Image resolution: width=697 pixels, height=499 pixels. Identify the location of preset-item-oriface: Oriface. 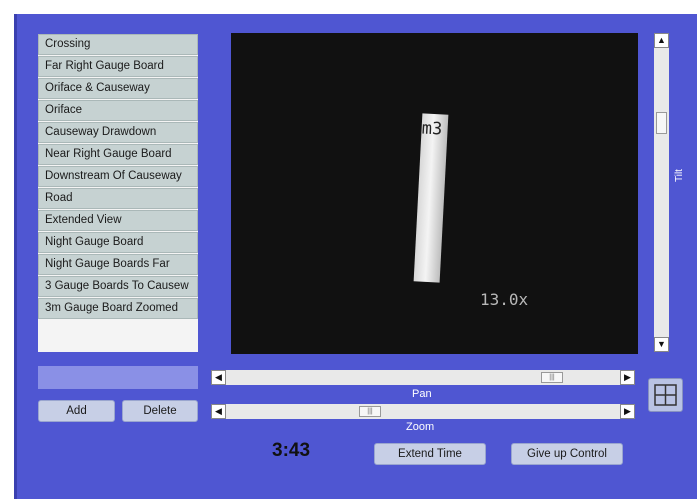
(118, 110).